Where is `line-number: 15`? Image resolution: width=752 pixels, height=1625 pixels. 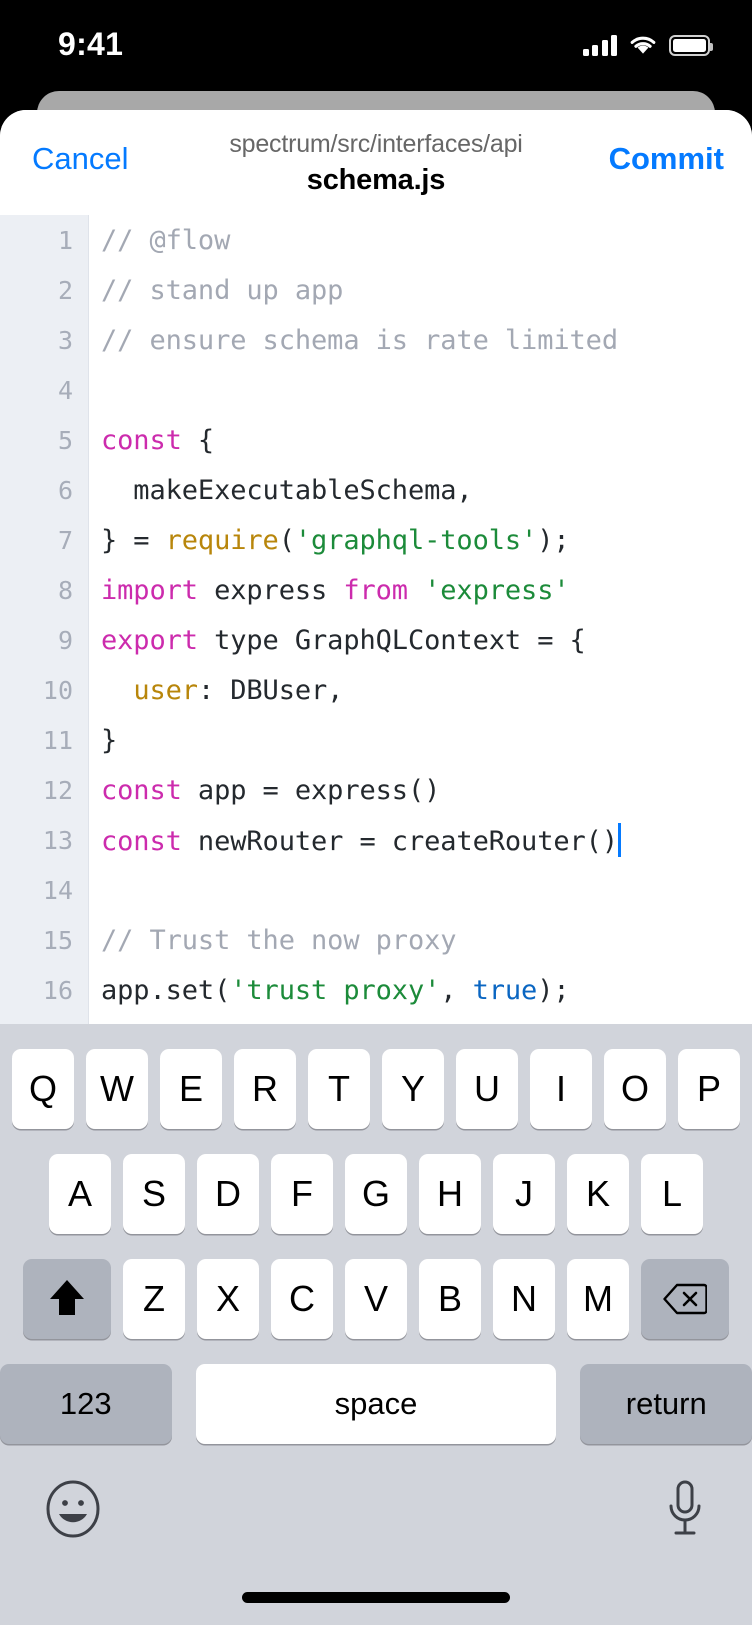
line-number: 15 is located at coordinates (57, 940).